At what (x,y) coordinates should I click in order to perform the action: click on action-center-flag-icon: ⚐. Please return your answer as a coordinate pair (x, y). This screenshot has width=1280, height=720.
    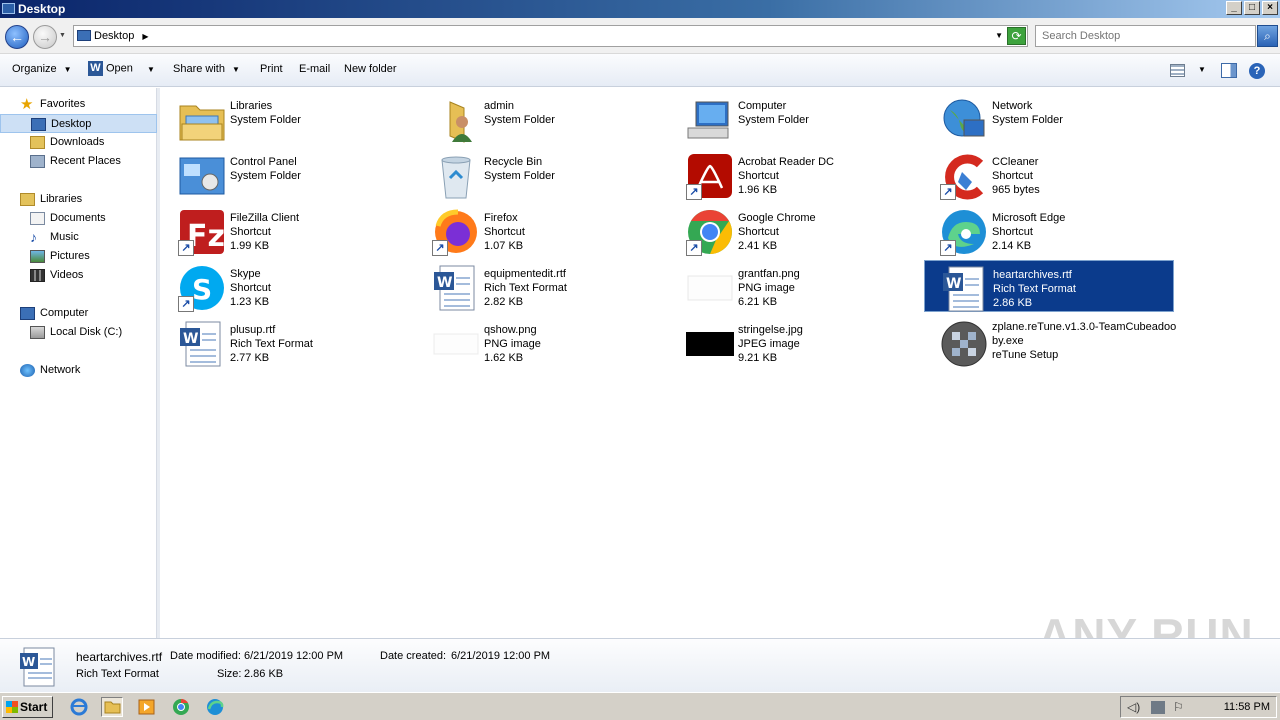
    Looking at the image, I should click on (1180, 707).